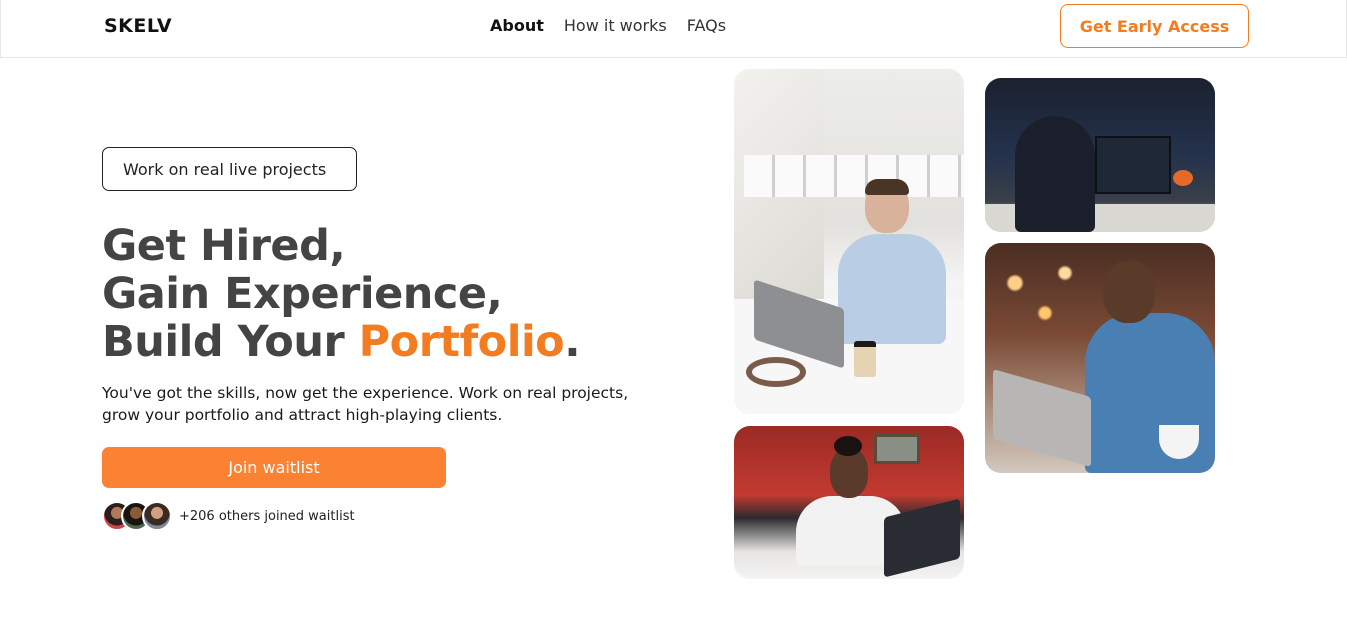 This screenshot has width=1347, height=635. Describe the element at coordinates (230, 342) in the screenshot. I see `headline-line-3-prefix: Build Your` at that location.